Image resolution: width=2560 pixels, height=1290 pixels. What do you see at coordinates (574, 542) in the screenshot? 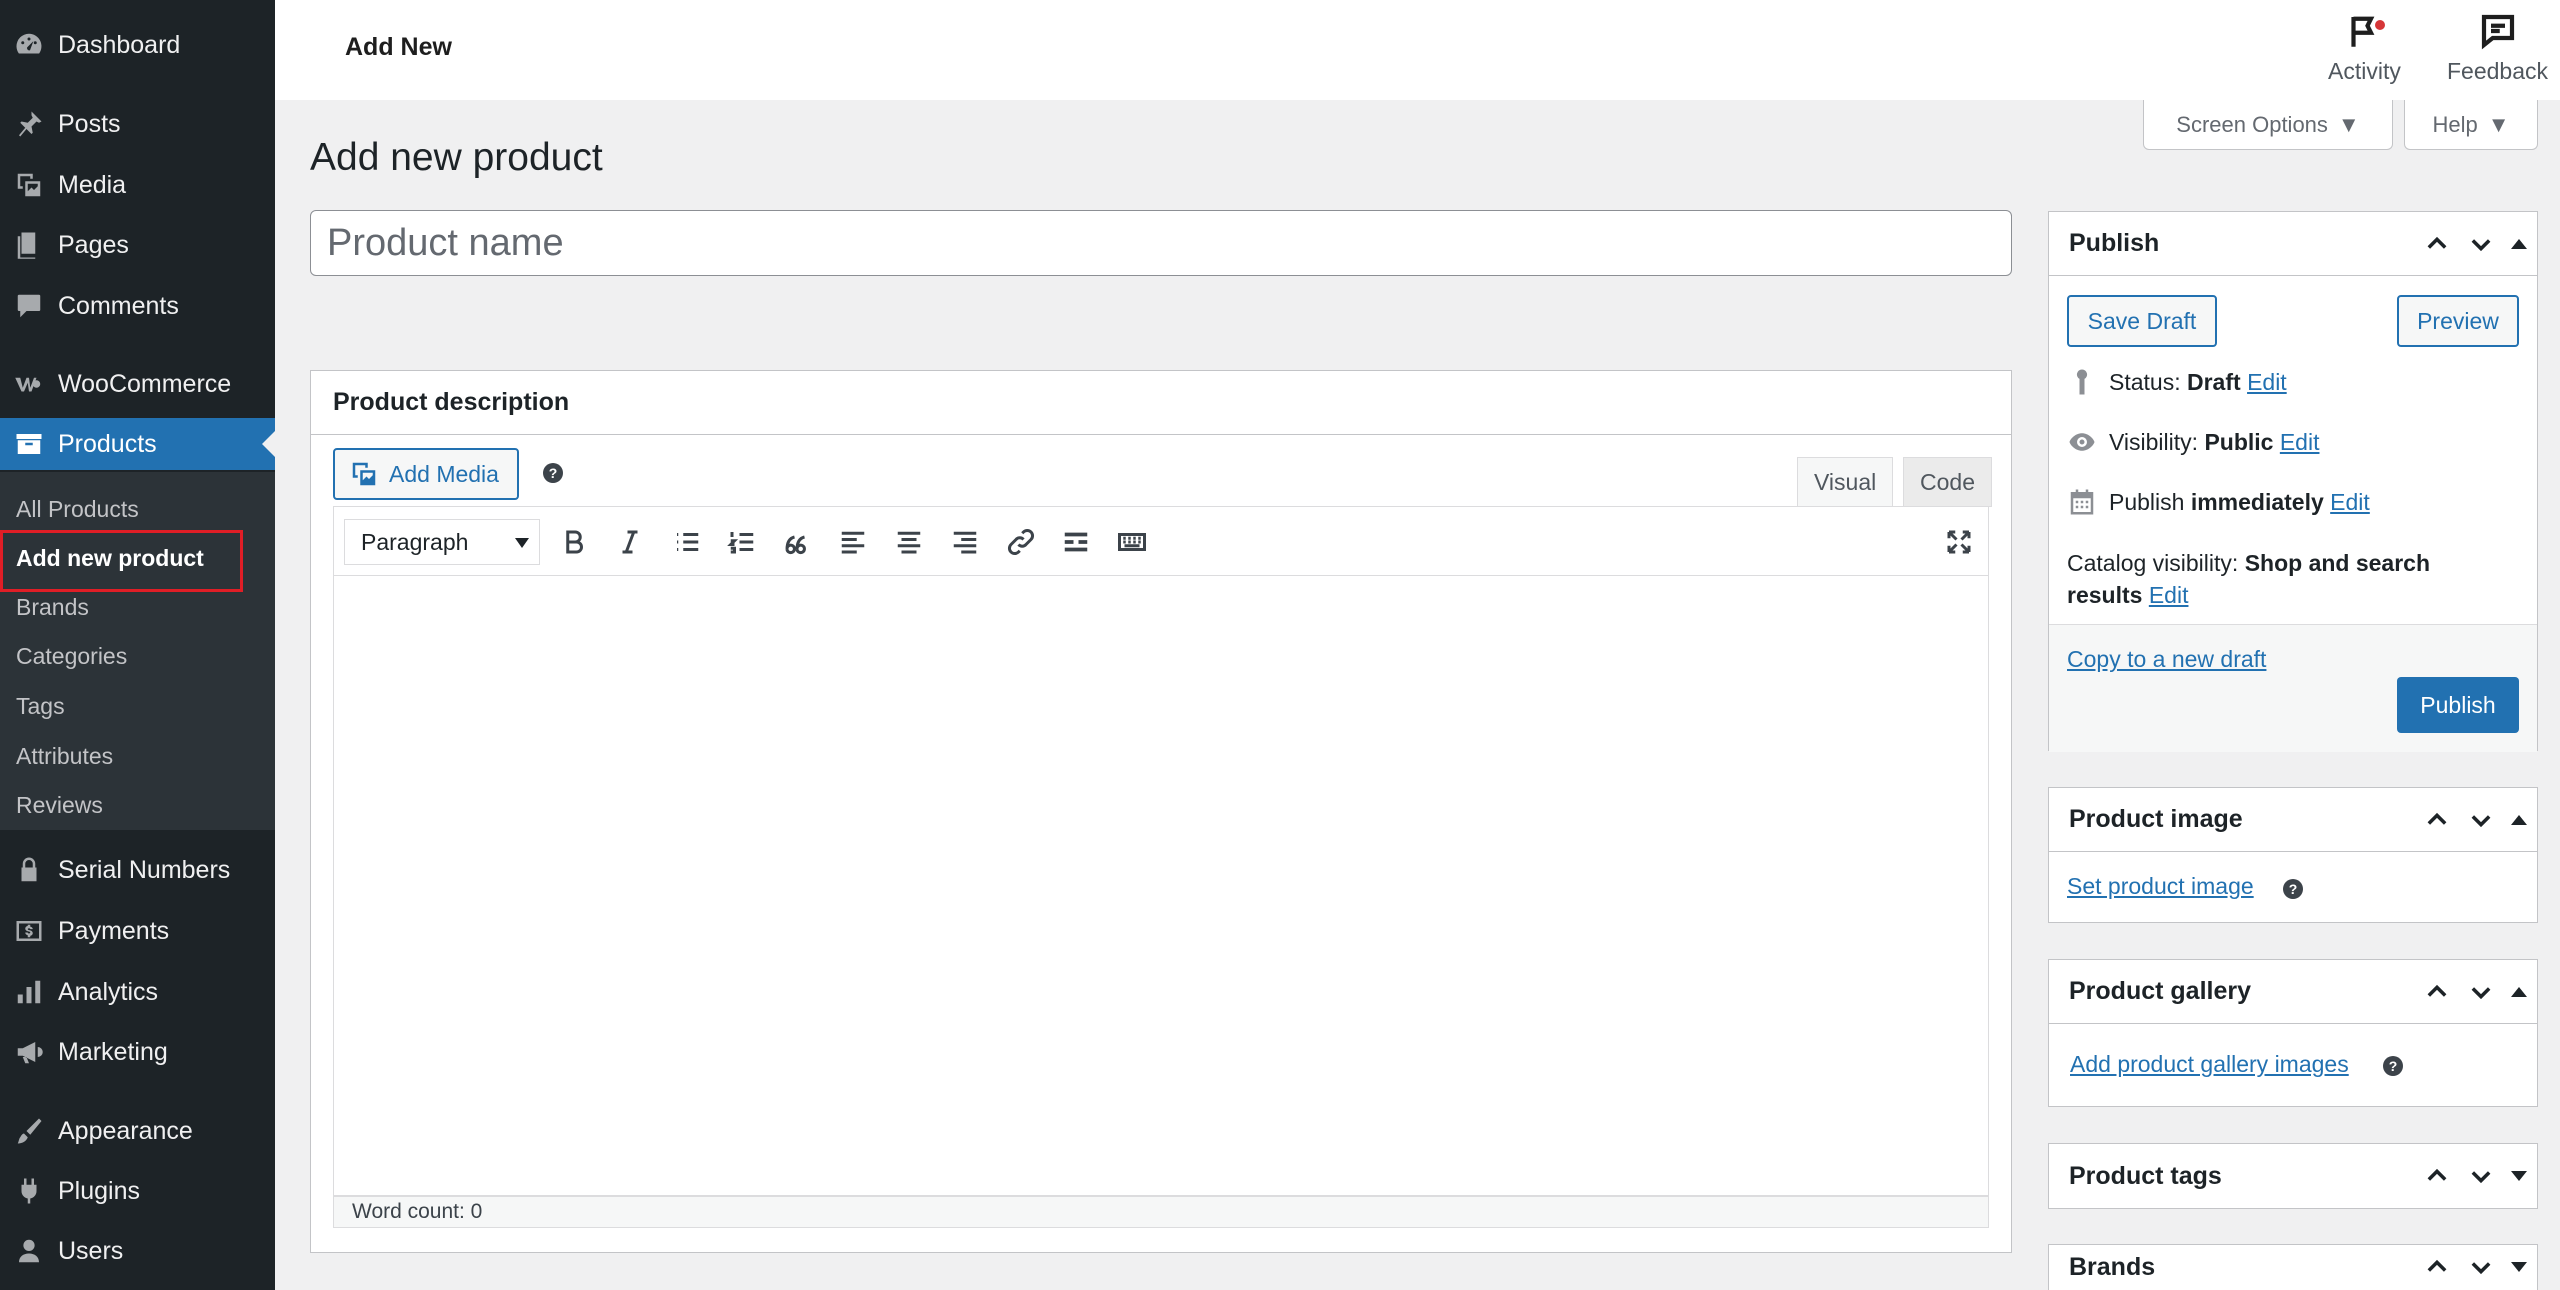
I see `bold-button` at bounding box center [574, 542].